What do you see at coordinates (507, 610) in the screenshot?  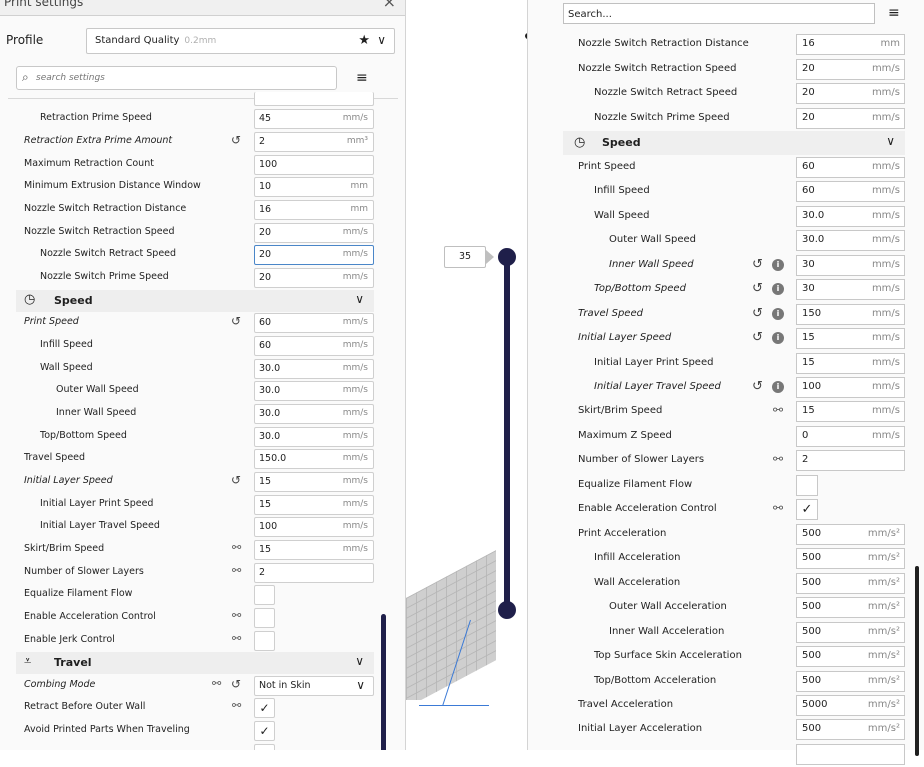 I see `layer-slider-bottom-handle` at bounding box center [507, 610].